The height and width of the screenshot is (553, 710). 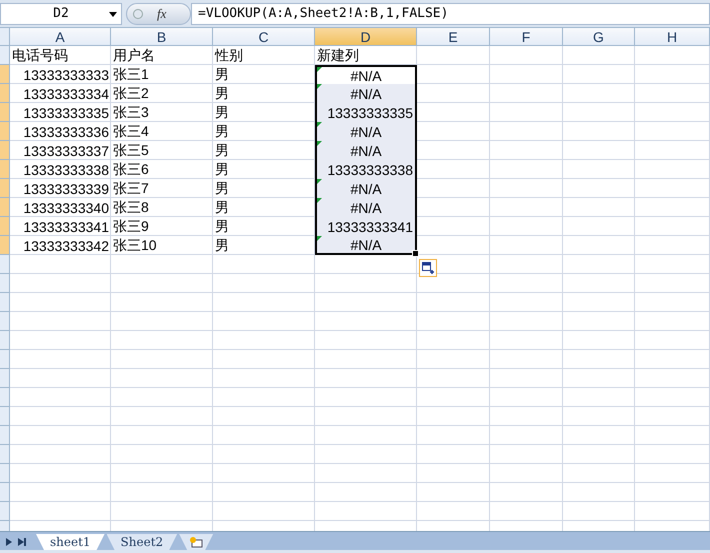 What do you see at coordinates (338, 55) in the screenshot?
I see `table-cell-text: 新建列` at bounding box center [338, 55].